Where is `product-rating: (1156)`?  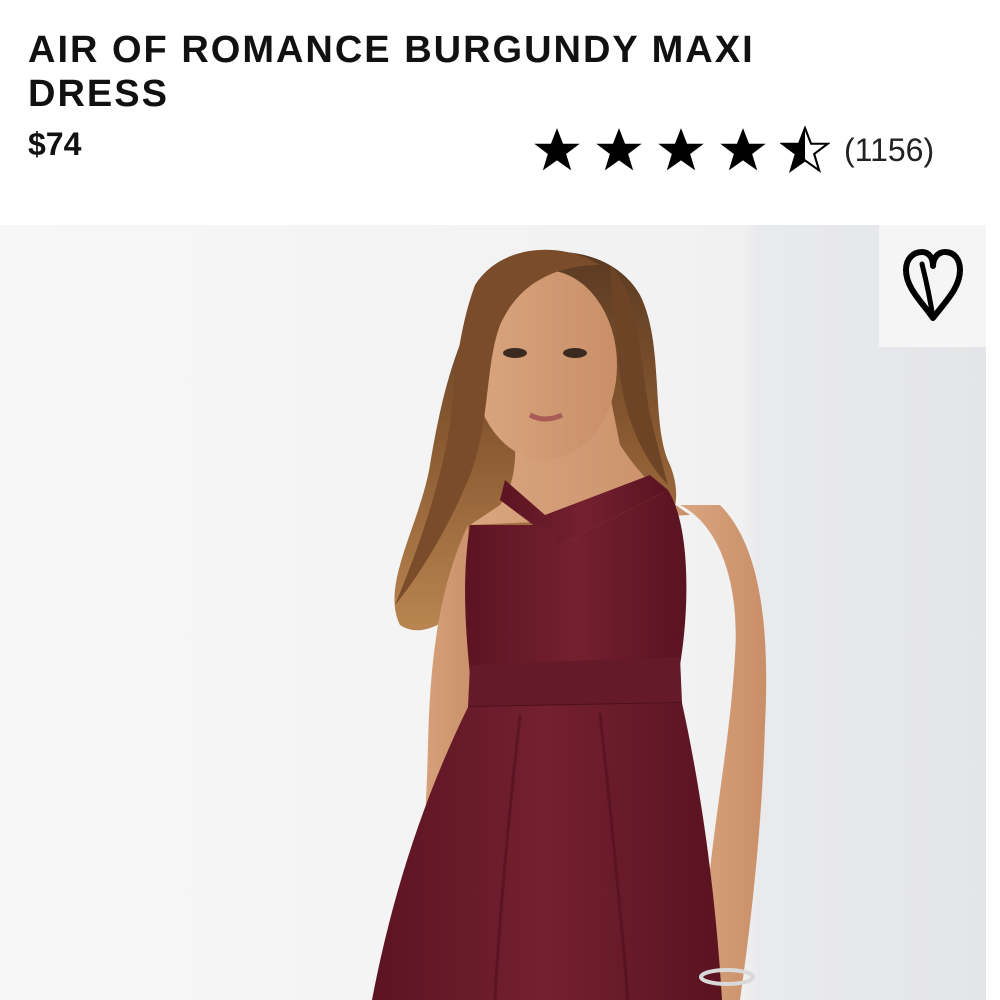
product-rating: (1156) is located at coordinates (733, 150).